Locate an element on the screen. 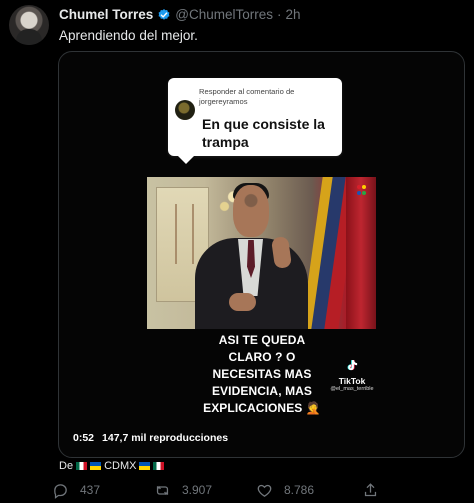 The image size is (474, 503). reply-icon is located at coordinates (60, 491).